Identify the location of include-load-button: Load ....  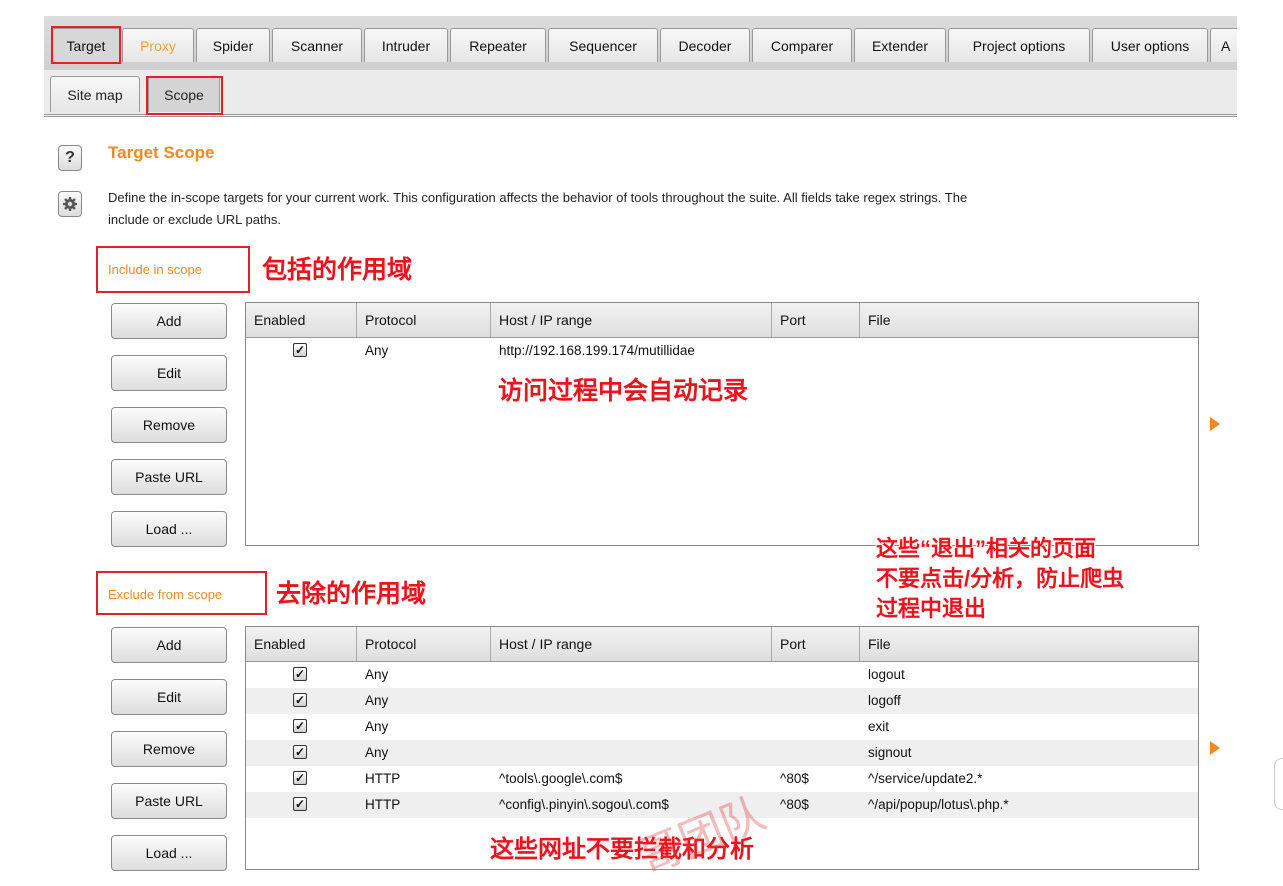
(169, 529).